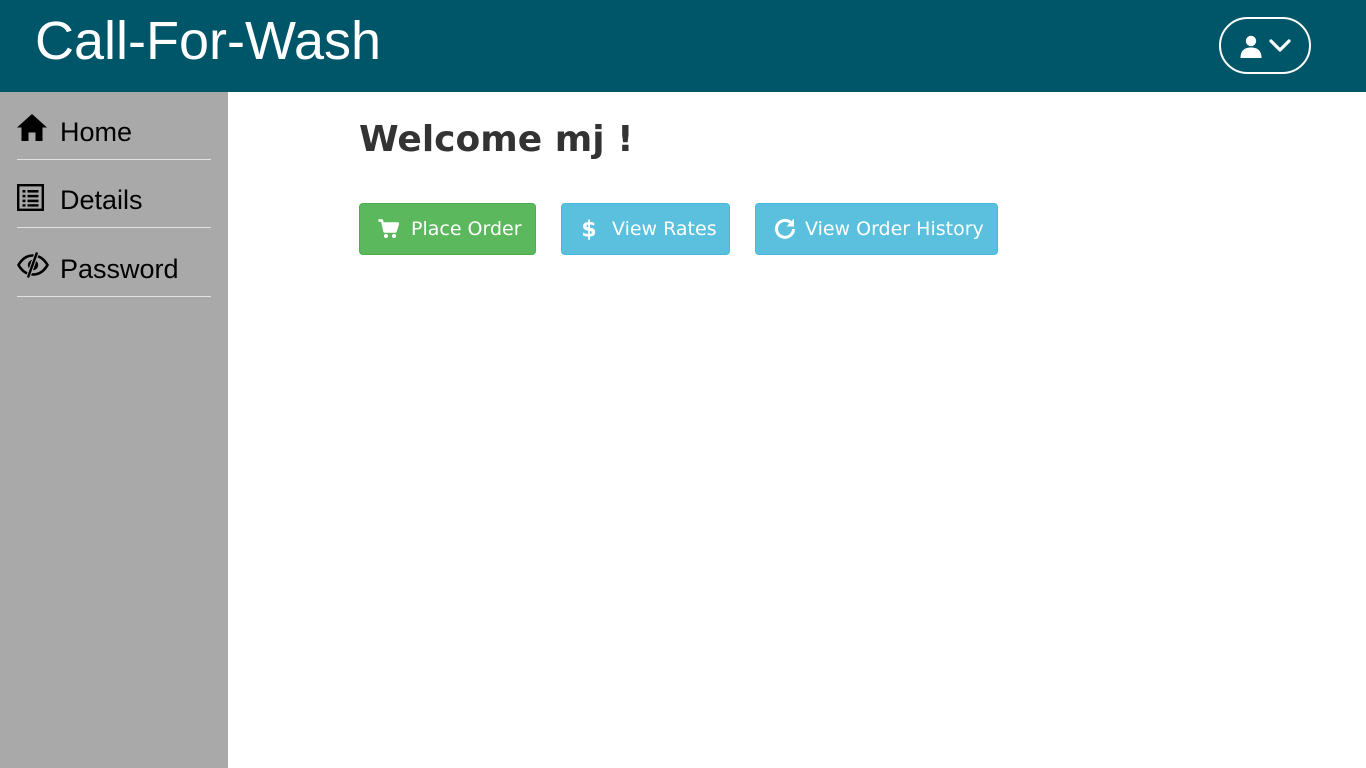  What do you see at coordinates (466, 229) in the screenshot?
I see `place-order-label: Place Order` at bounding box center [466, 229].